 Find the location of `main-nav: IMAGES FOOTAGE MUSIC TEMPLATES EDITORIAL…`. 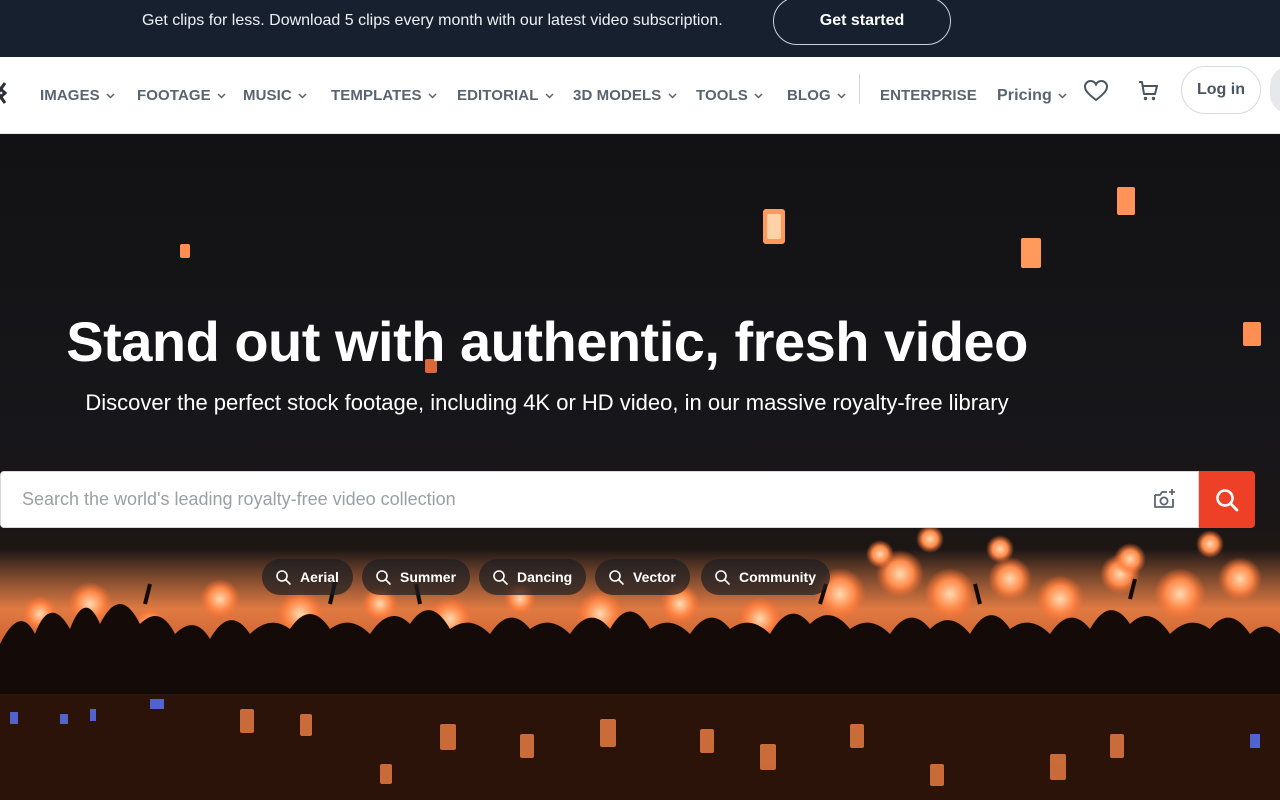

main-nav: IMAGES FOOTAGE MUSIC TEMPLATES EDITORIAL… is located at coordinates (640, 95).